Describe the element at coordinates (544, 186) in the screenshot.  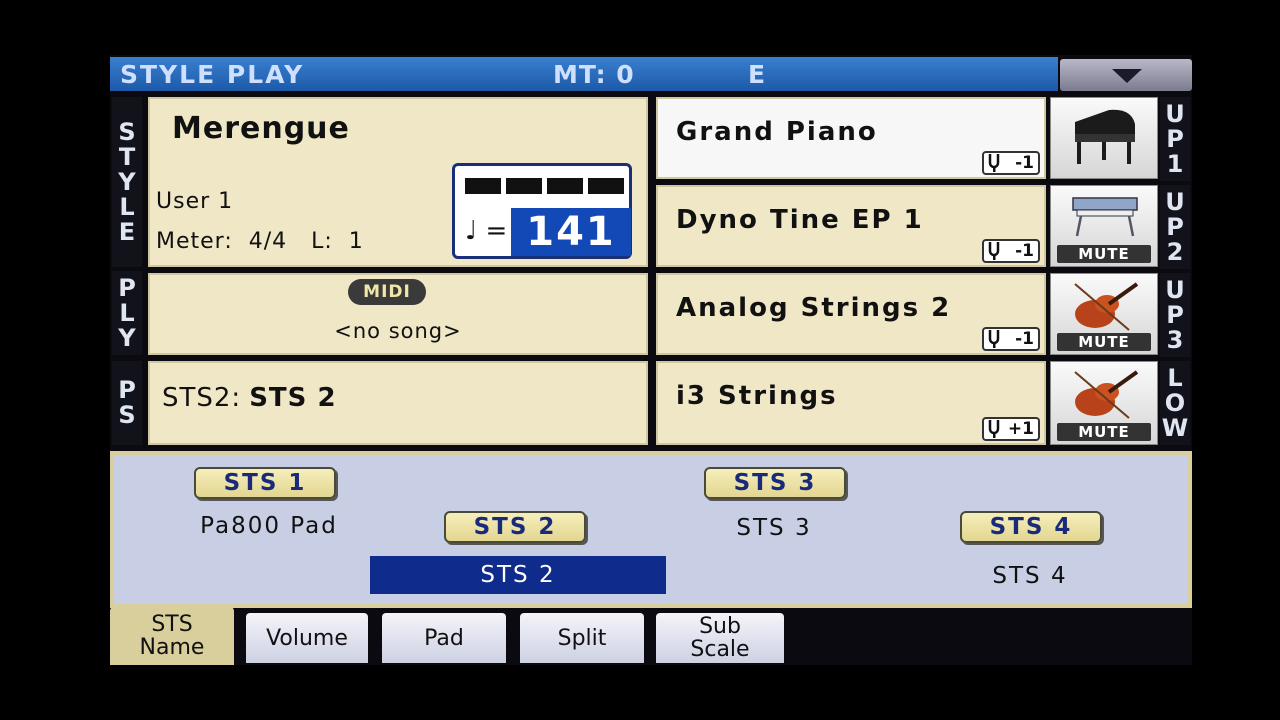
I see `beat-indicator` at that location.